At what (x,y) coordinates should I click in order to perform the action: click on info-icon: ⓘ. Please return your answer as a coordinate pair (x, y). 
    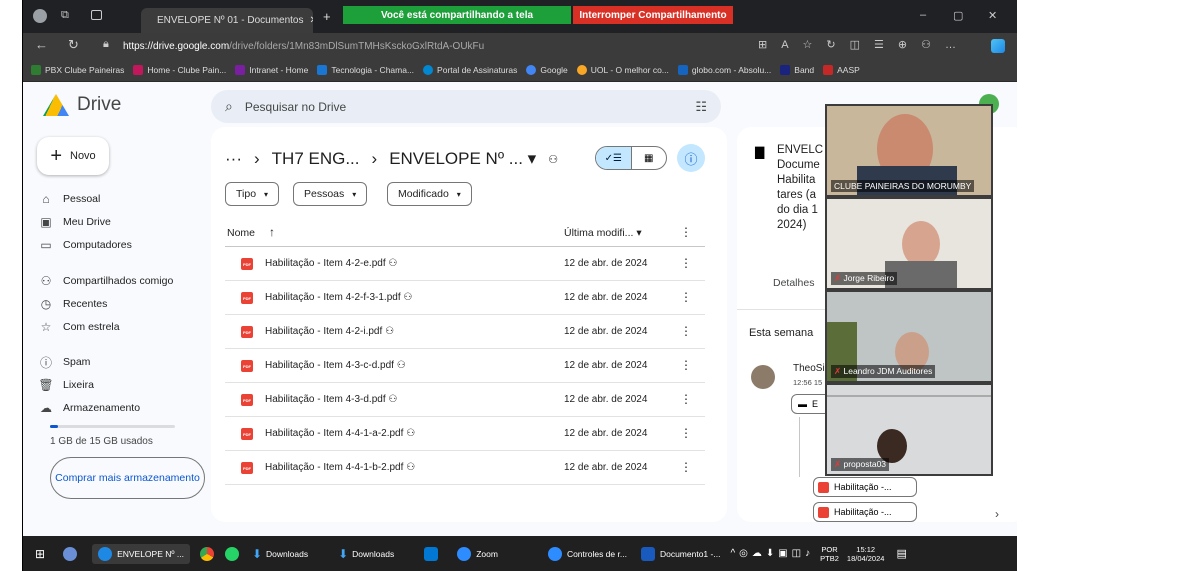
    Looking at the image, I should click on (691, 158).